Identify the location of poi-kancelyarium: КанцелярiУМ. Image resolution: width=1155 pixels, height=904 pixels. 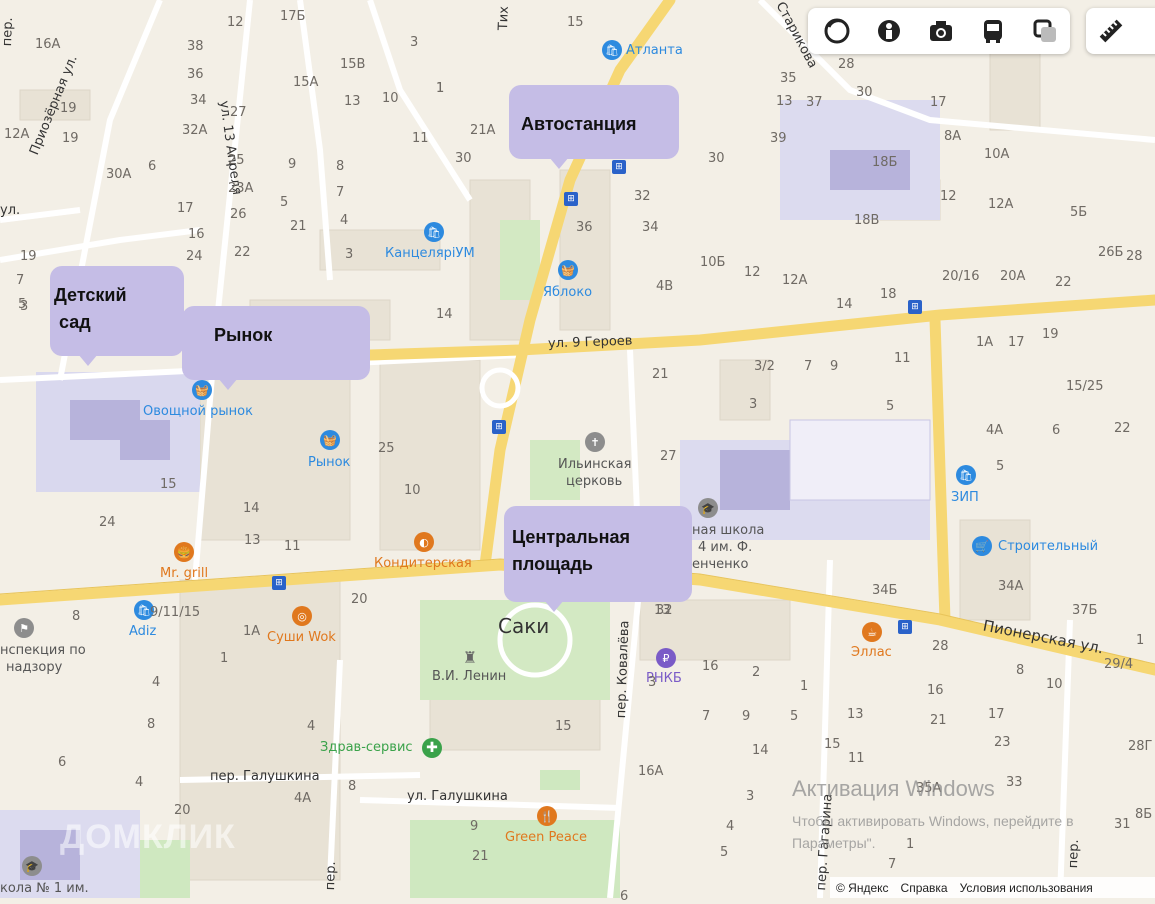
(430, 253).